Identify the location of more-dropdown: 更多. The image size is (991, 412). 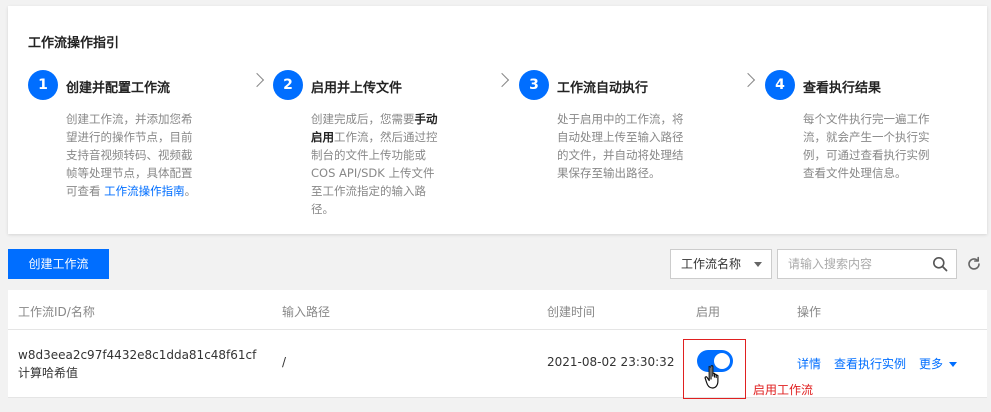
(938, 363).